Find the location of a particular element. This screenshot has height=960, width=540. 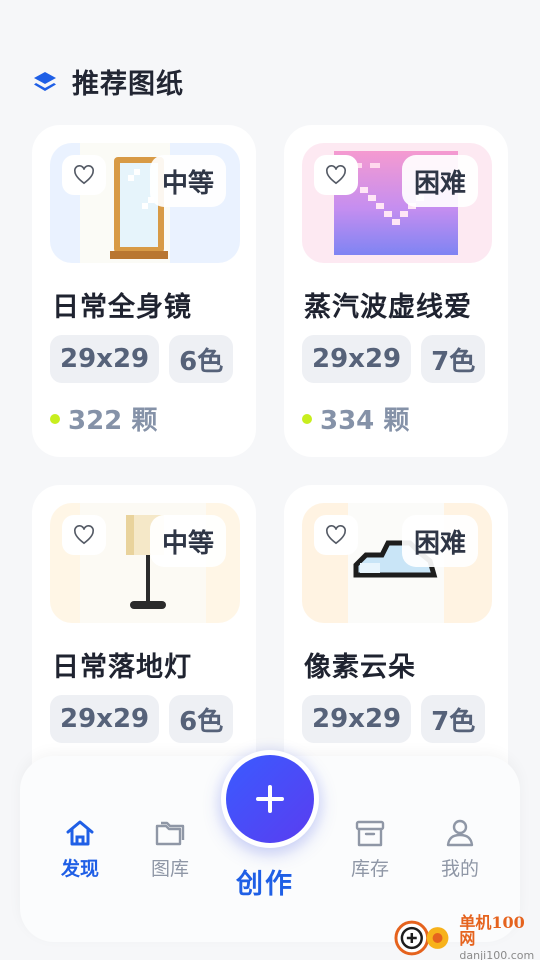

plus-icon is located at coordinates (270, 799).